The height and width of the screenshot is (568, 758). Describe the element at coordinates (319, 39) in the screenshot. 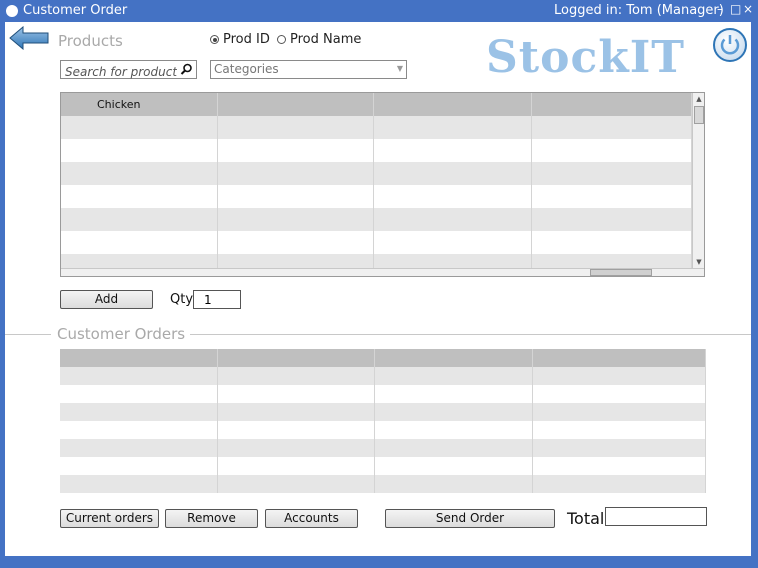

I see `radio-prod-name: Prod Name` at that location.